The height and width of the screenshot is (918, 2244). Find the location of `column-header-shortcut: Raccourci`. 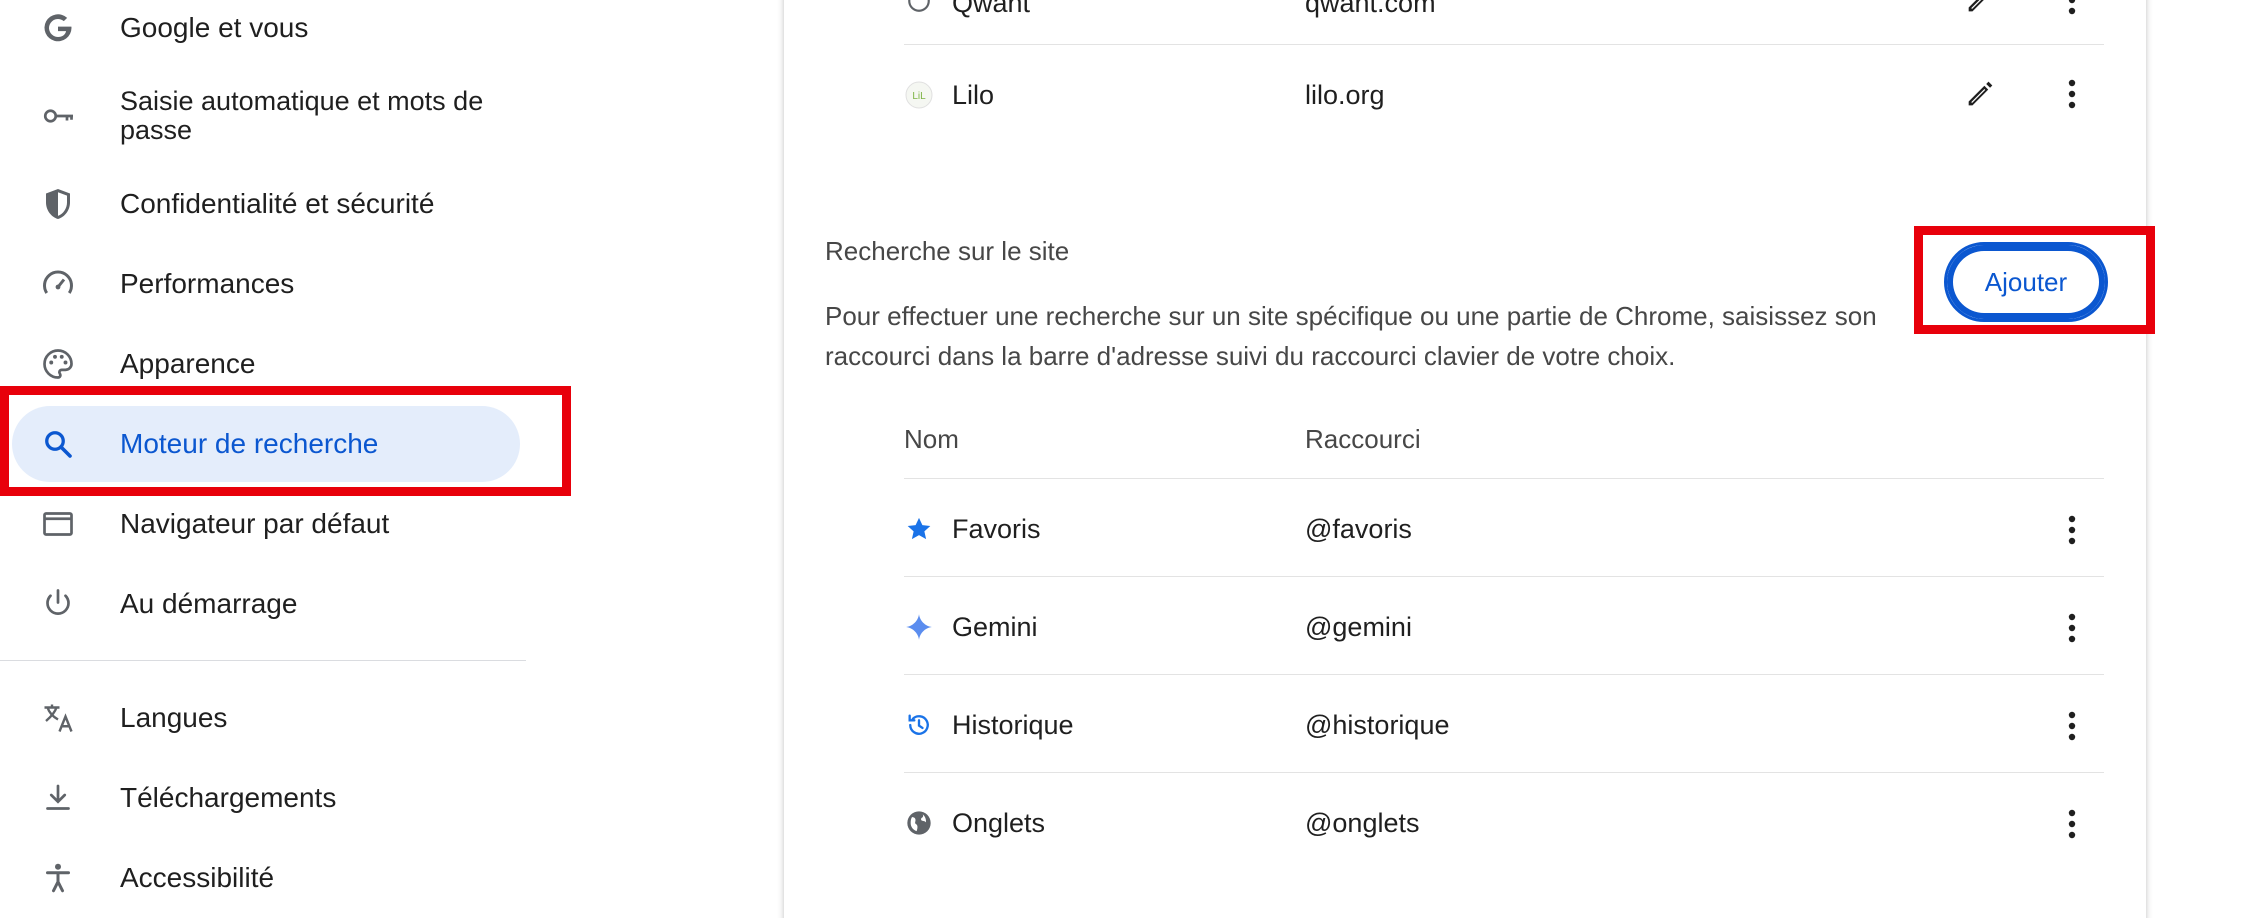

column-header-shortcut: Raccourci is located at coordinates (1363, 439).